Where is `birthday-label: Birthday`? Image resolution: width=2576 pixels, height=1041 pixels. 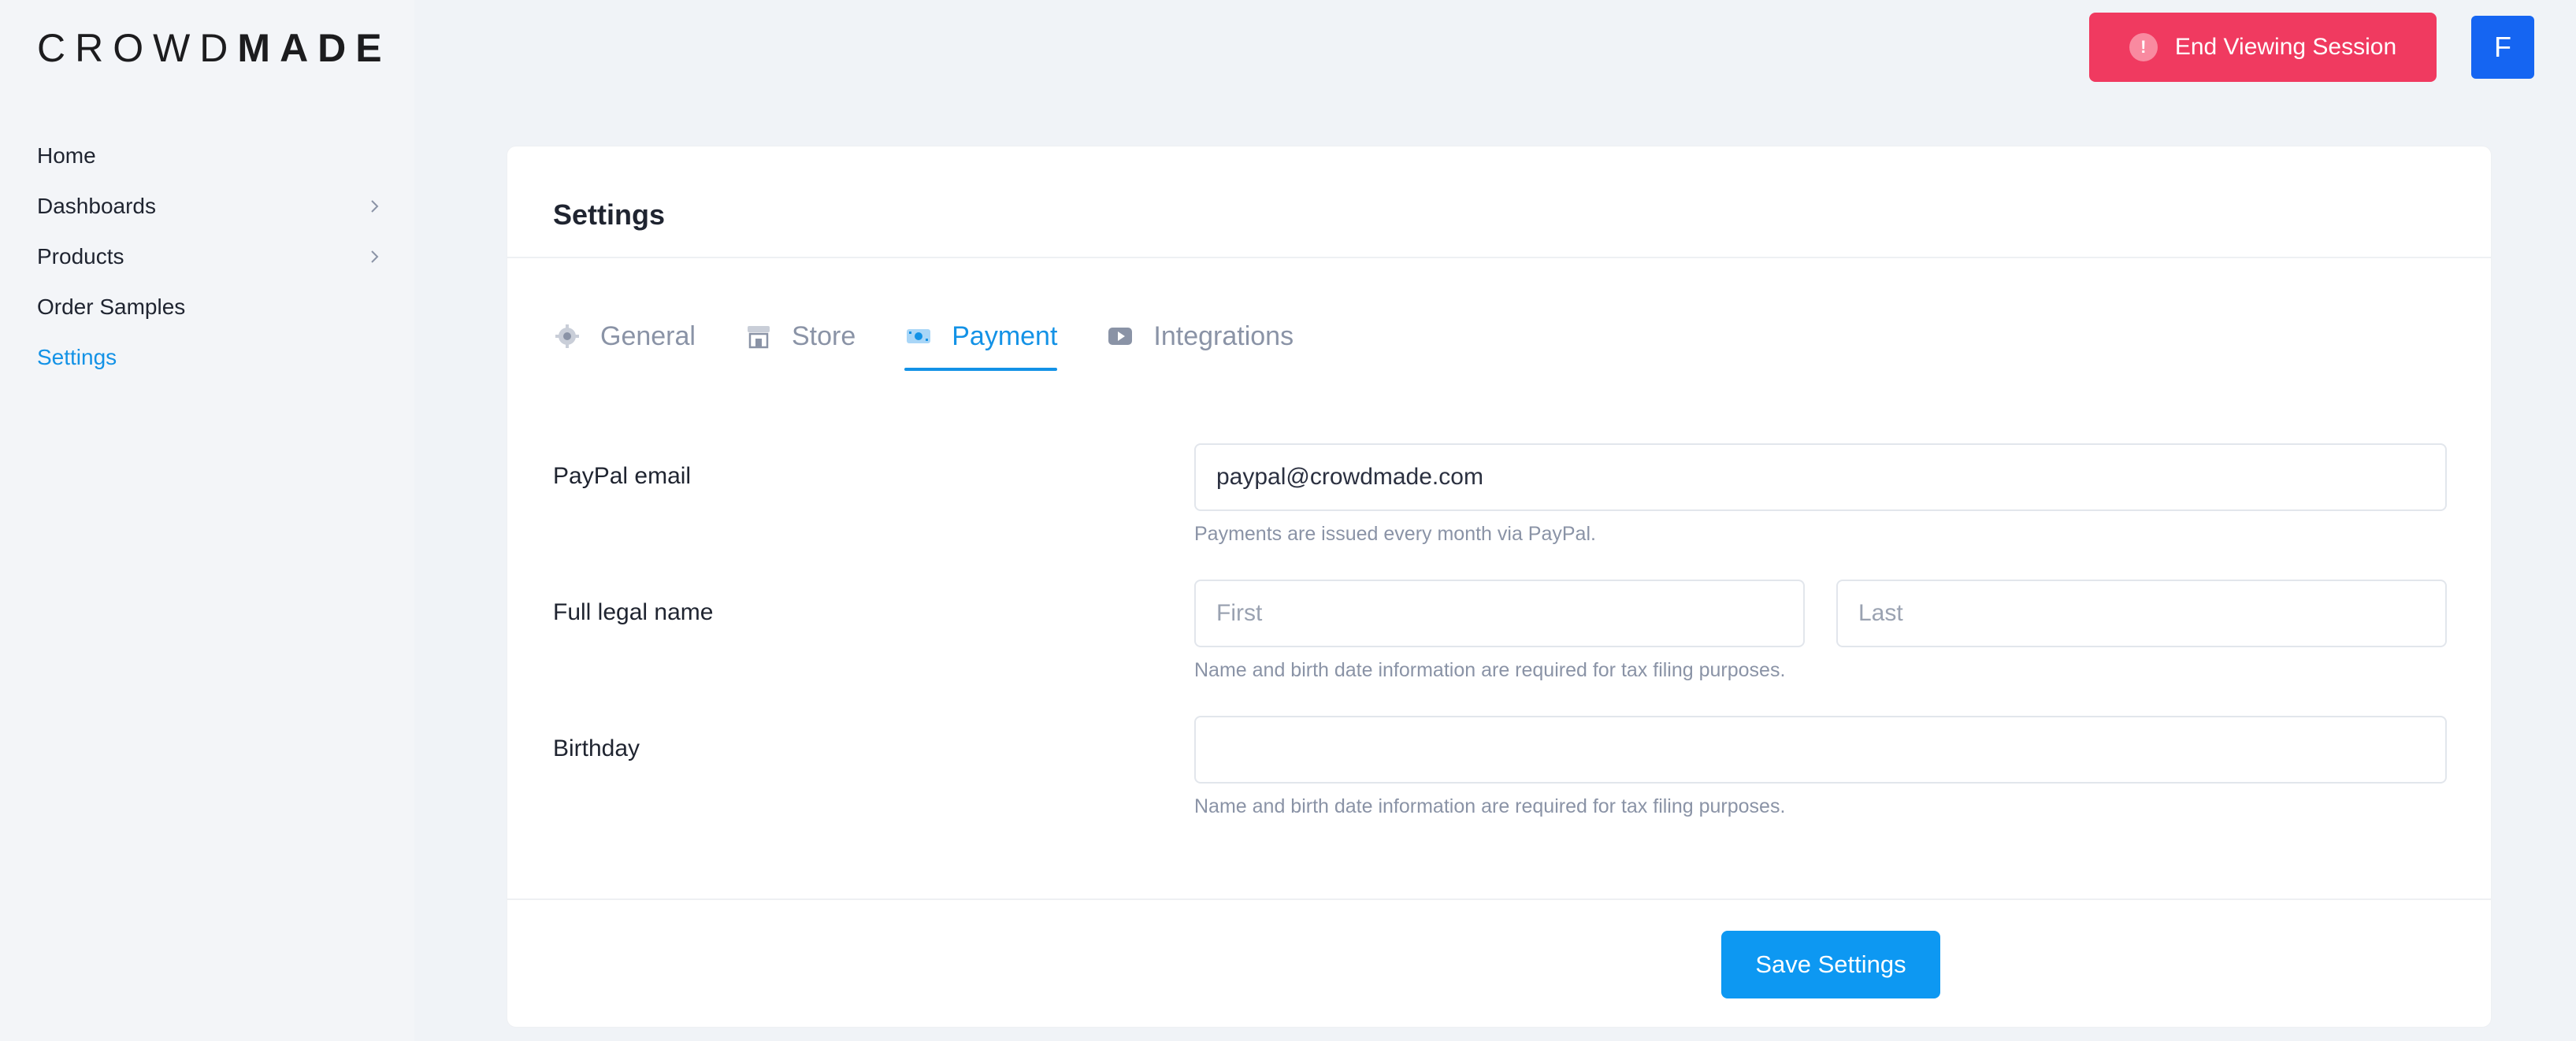 birthday-label: Birthday is located at coordinates (596, 748).